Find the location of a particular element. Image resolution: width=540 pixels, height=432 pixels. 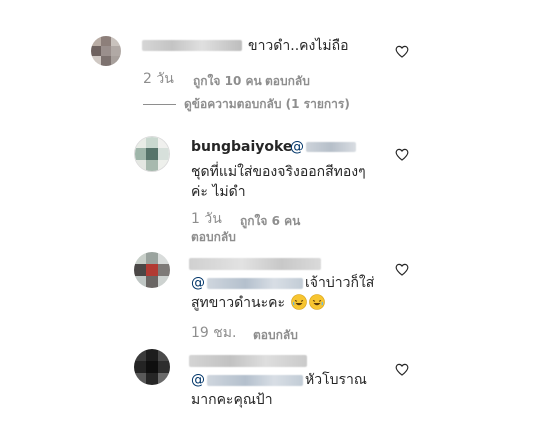

replies-divider is located at coordinates (159, 104).